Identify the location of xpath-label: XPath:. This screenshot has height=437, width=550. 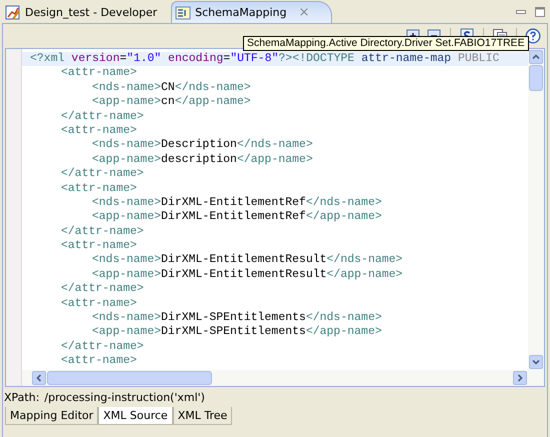
(22, 397).